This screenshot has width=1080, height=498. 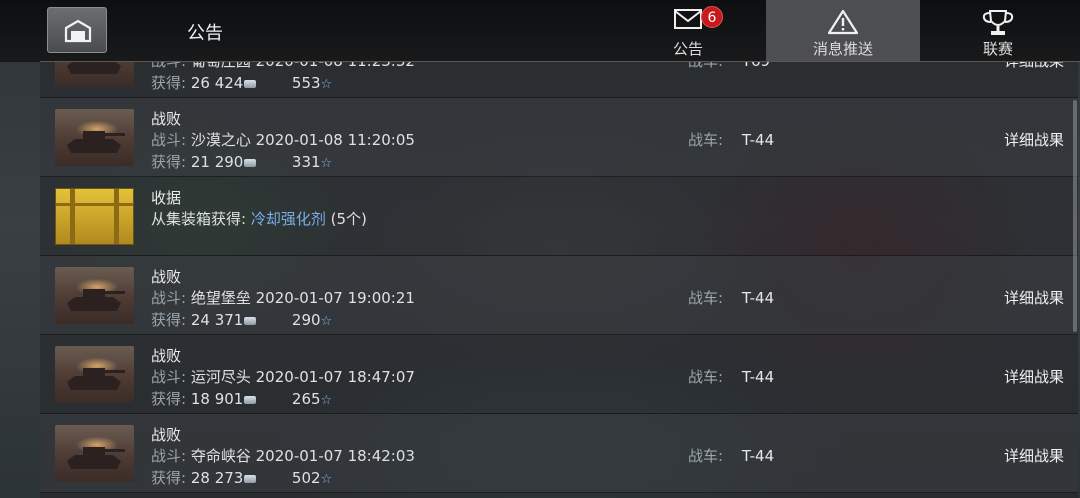 What do you see at coordinates (166, 198) in the screenshot?
I see `receipt-title: 收据` at bounding box center [166, 198].